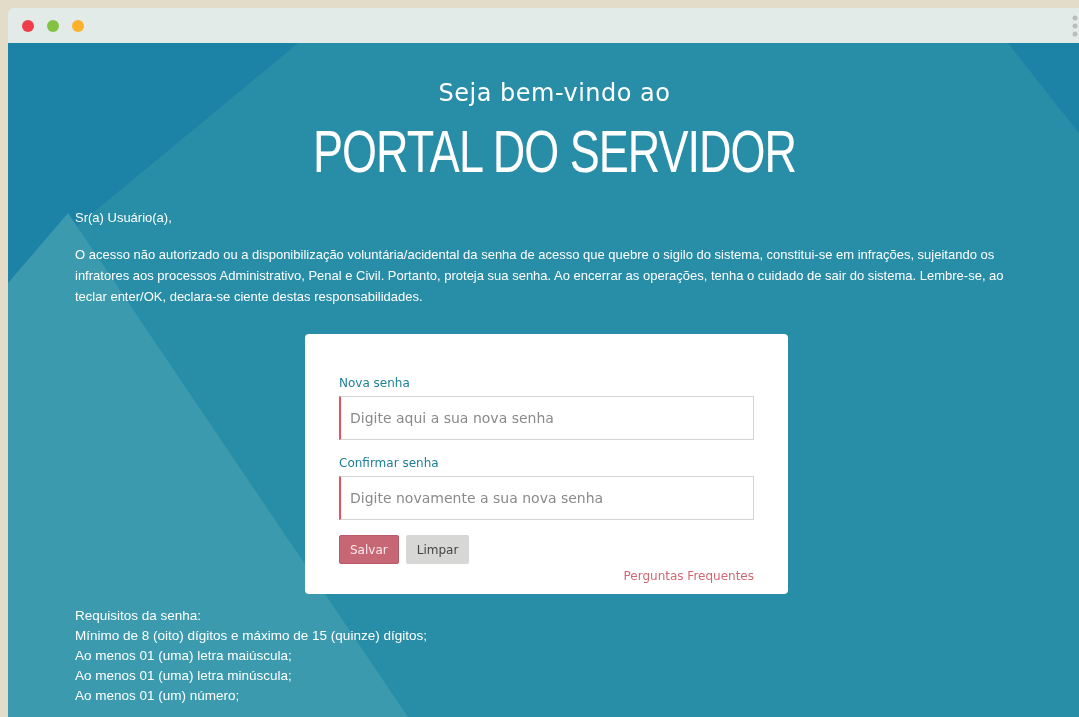 This screenshot has height=717, width=1079. What do you see at coordinates (184, 676) in the screenshot?
I see `requirement-text: Ao menos 01 (uma) letra minúscula;` at bounding box center [184, 676].